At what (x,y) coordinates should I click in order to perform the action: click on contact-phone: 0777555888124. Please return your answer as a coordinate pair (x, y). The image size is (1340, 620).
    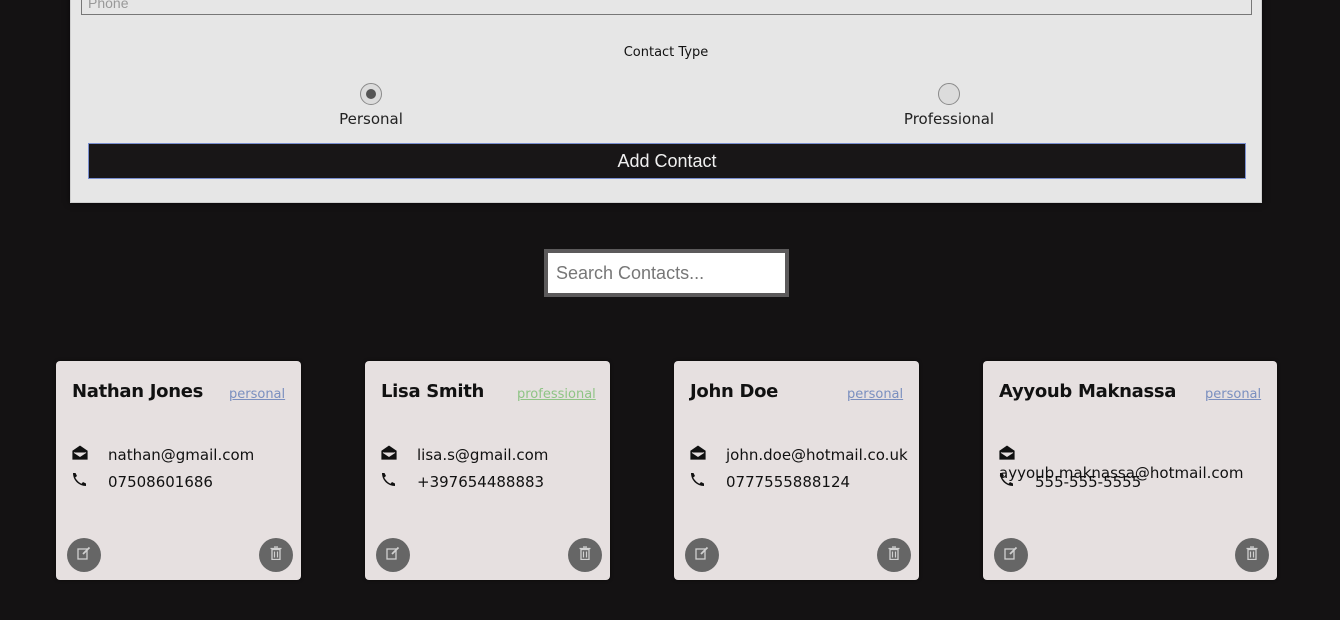
    Looking at the image, I should click on (788, 482).